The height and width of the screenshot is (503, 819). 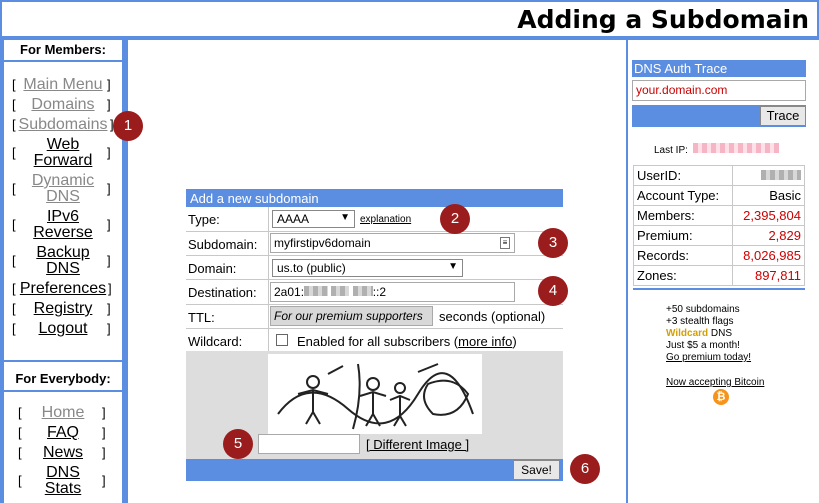 I want to click on stats-row: UserID:, so click(x=719, y=175).